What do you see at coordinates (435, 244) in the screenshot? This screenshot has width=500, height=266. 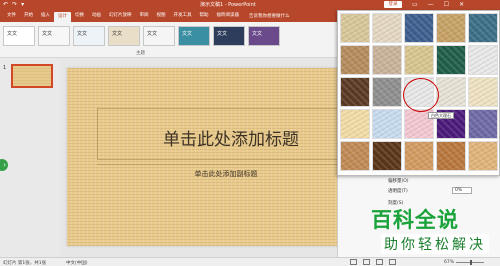 I see `watermark-subtitle: 助你轻松解决` at bounding box center [435, 244].